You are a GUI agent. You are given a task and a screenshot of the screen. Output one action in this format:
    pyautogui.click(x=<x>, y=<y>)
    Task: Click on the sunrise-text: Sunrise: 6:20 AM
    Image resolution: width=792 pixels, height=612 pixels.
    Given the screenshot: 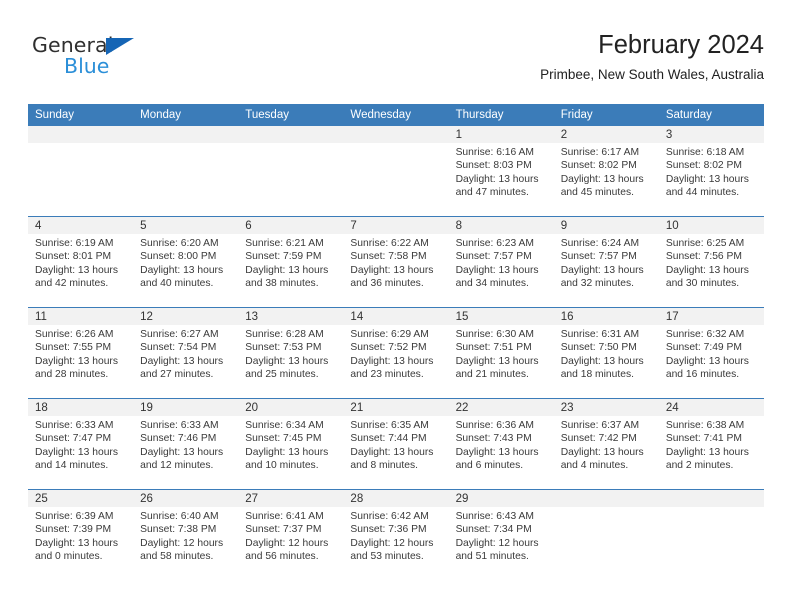 What is the action you would take?
    pyautogui.click(x=179, y=243)
    